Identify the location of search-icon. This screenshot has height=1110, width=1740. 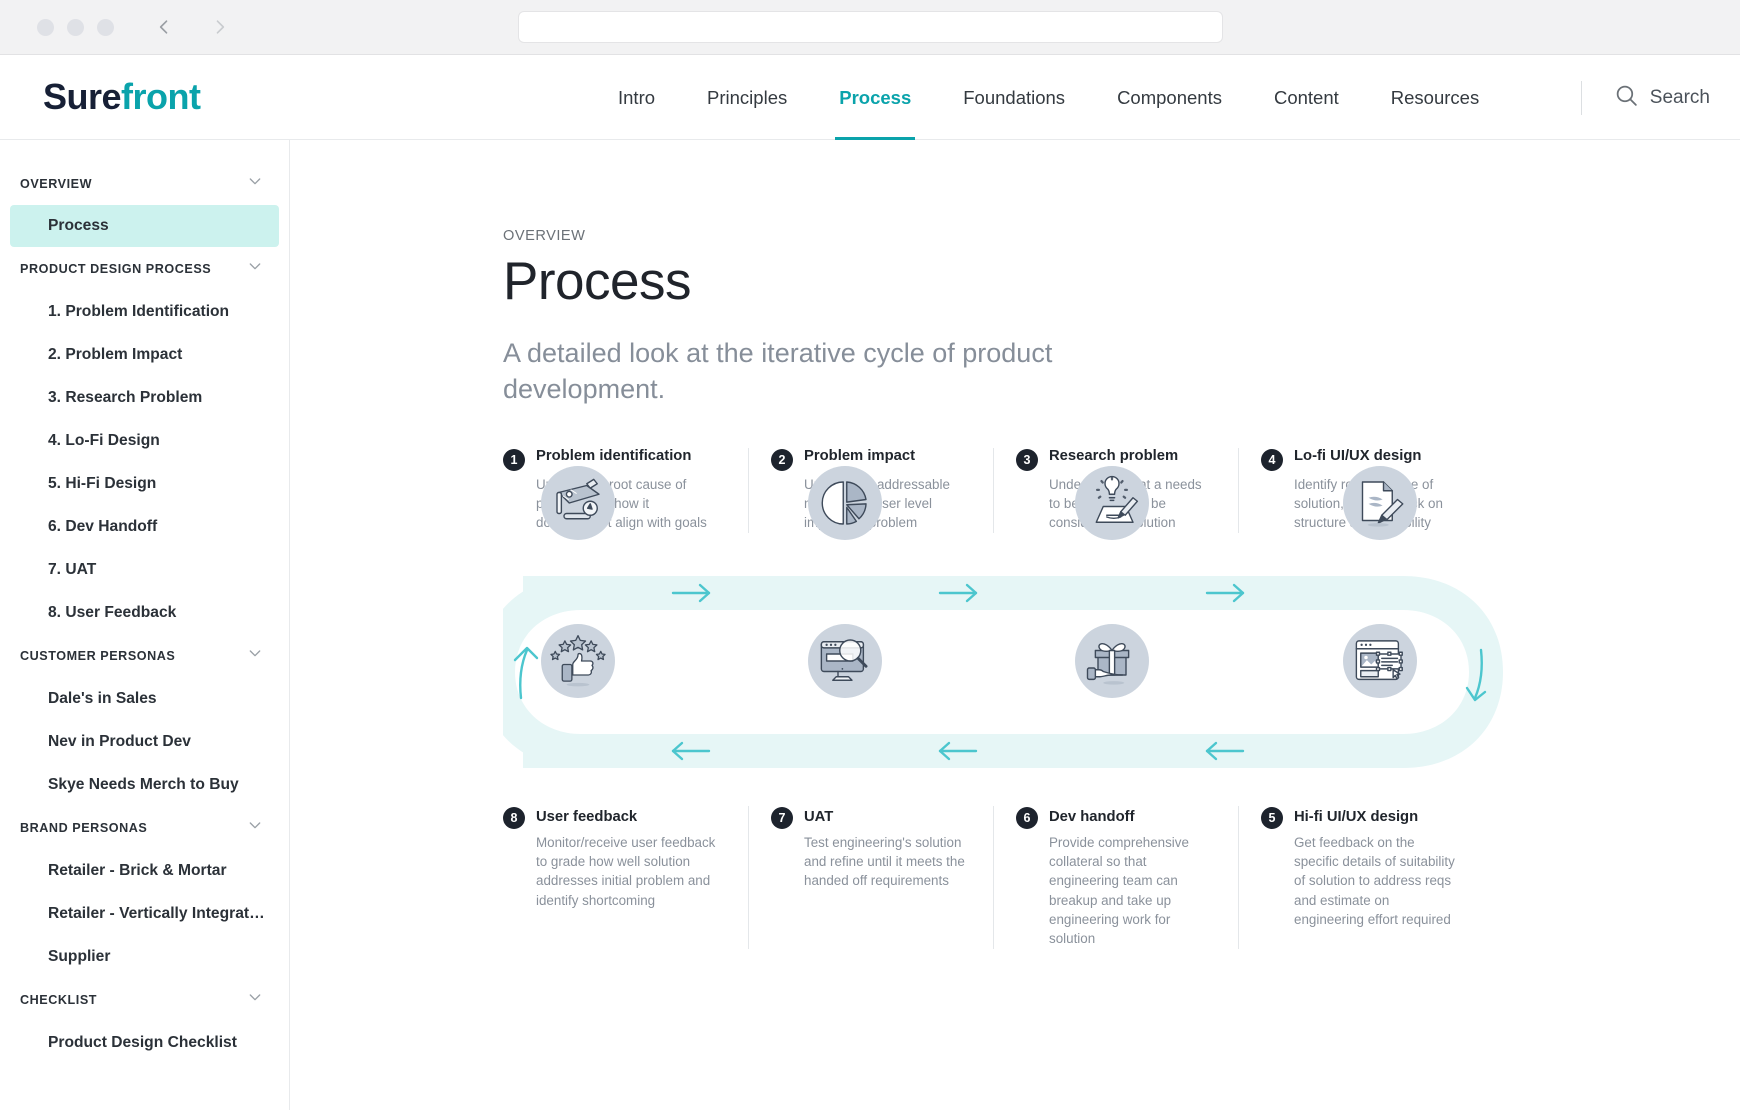
(1626, 98).